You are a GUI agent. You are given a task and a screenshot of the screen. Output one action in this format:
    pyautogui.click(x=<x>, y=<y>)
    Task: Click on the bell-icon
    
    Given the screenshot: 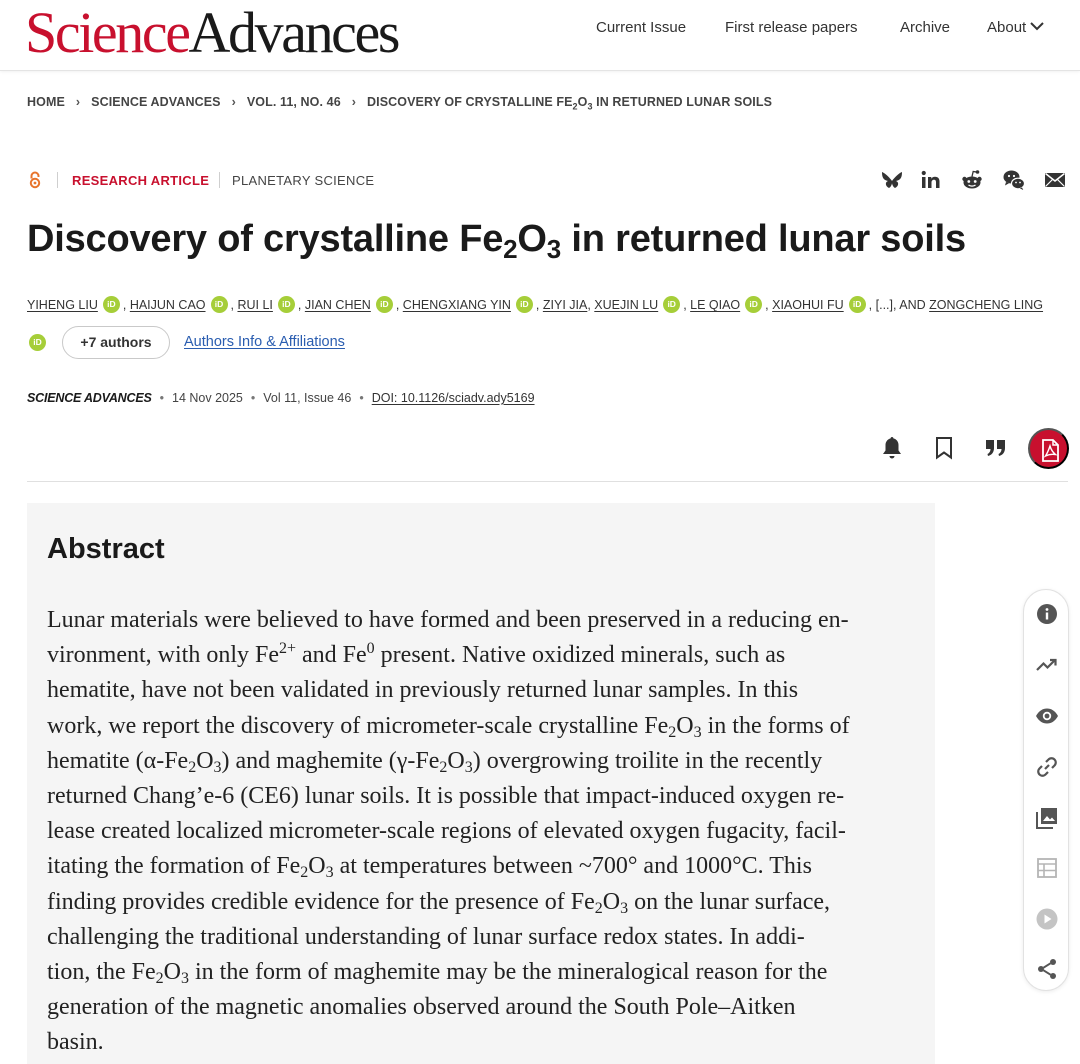 What is the action you would take?
    pyautogui.click(x=892, y=448)
    